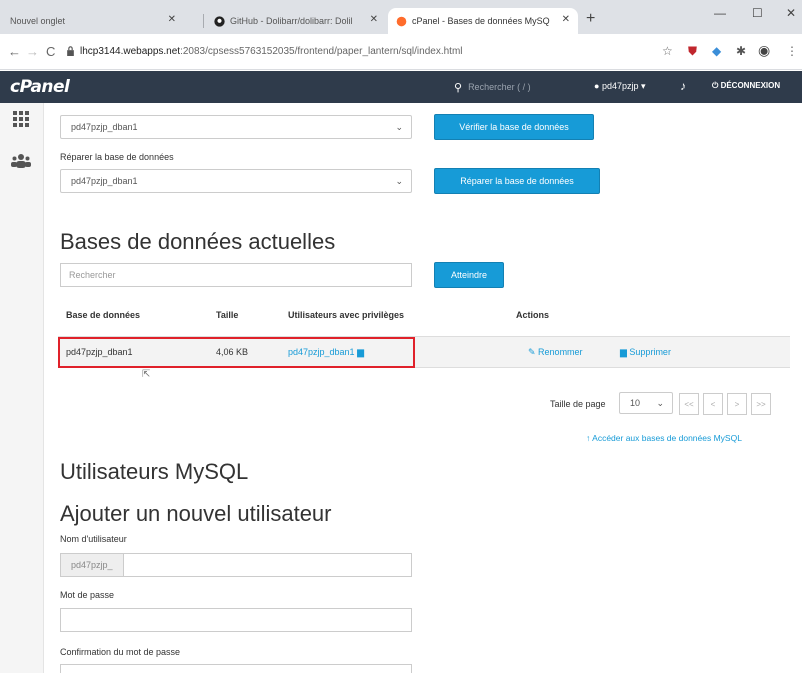 Image resolution: width=802 pixels, height=673 pixels. What do you see at coordinates (236, 620) in the screenshot?
I see `password-field` at bounding box center [236, 620].